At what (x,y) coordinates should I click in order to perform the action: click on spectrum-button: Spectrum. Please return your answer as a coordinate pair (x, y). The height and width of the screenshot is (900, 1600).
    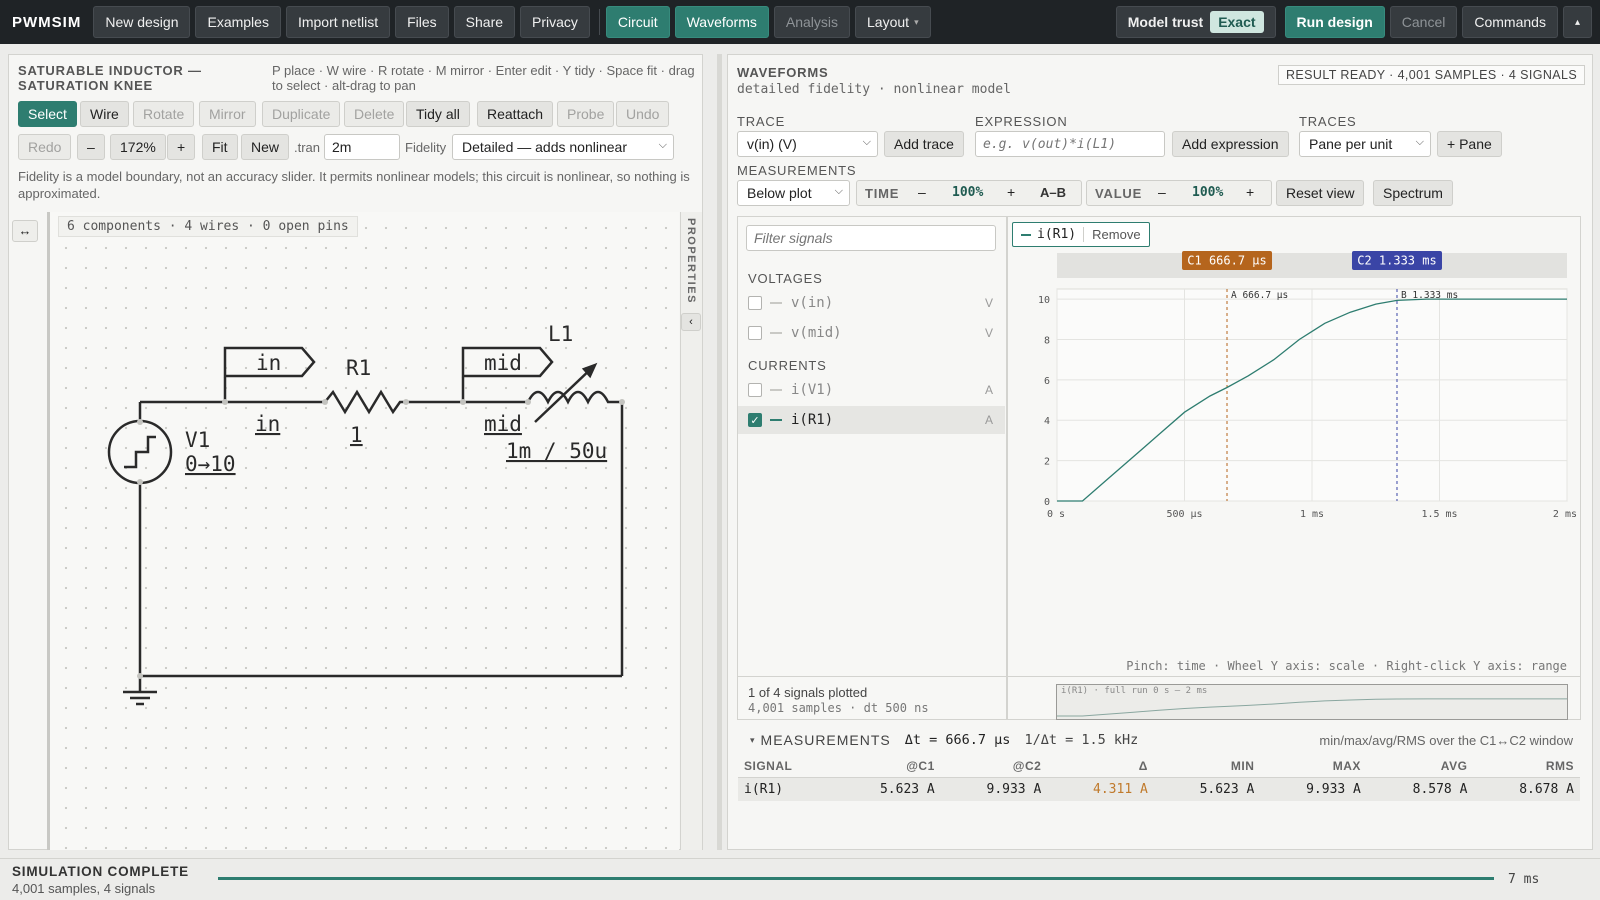
    Looking at the image, I should click on (1413, 193).